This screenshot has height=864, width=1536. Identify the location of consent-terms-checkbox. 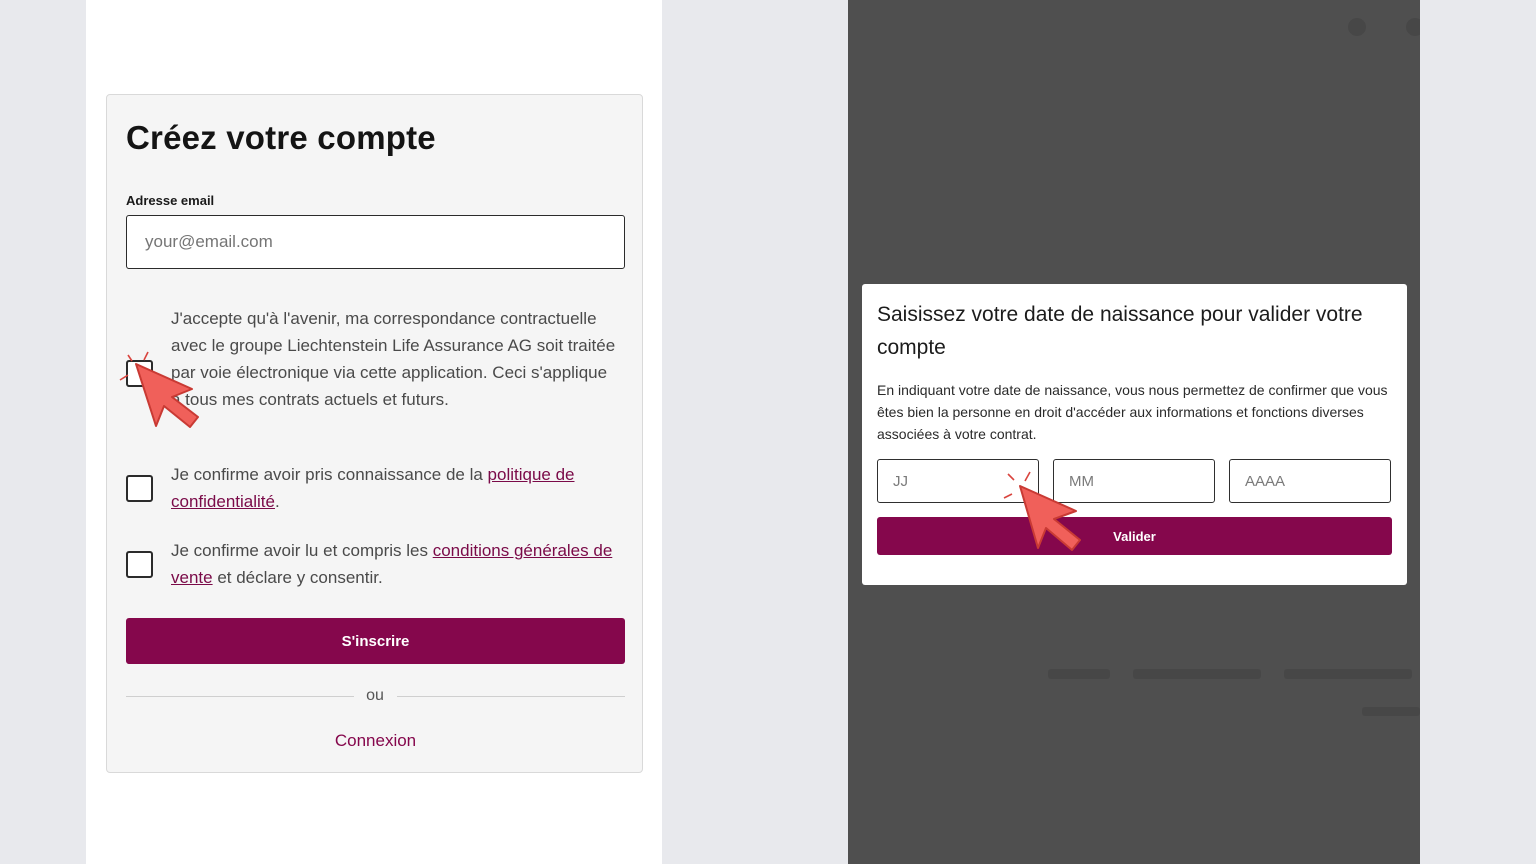
(139, 564).